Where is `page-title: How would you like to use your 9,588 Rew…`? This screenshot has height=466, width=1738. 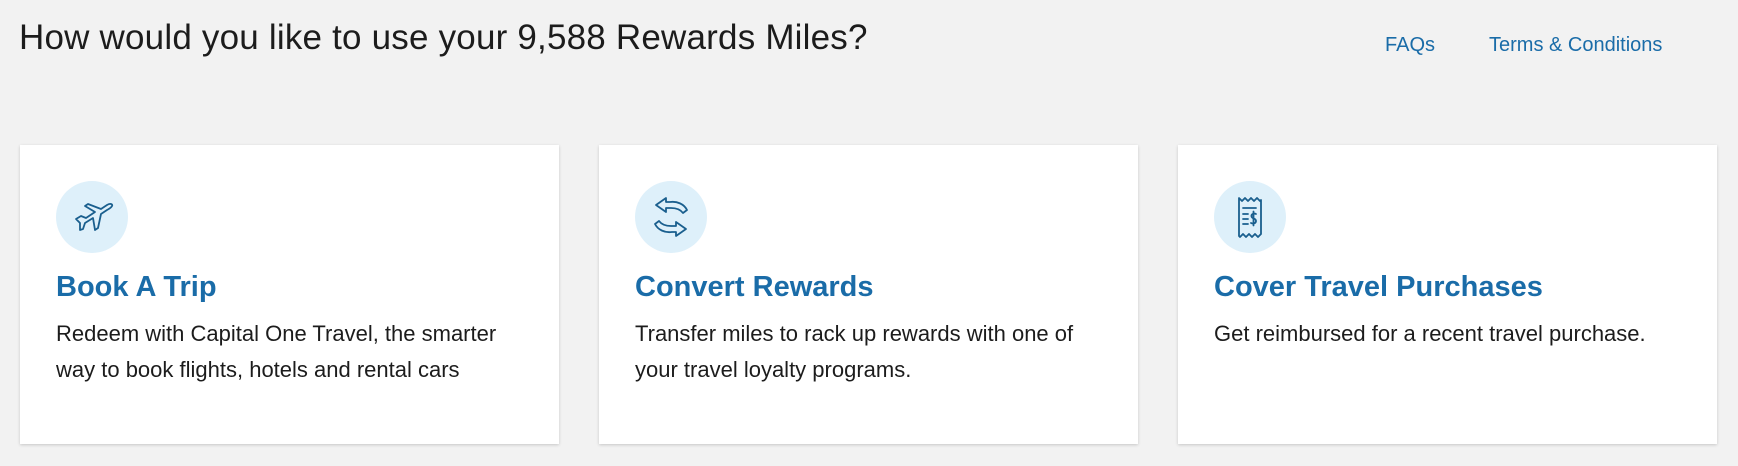
page-title: How would you like to use your 9,588 Rew… is located at coordinates (443, 37).